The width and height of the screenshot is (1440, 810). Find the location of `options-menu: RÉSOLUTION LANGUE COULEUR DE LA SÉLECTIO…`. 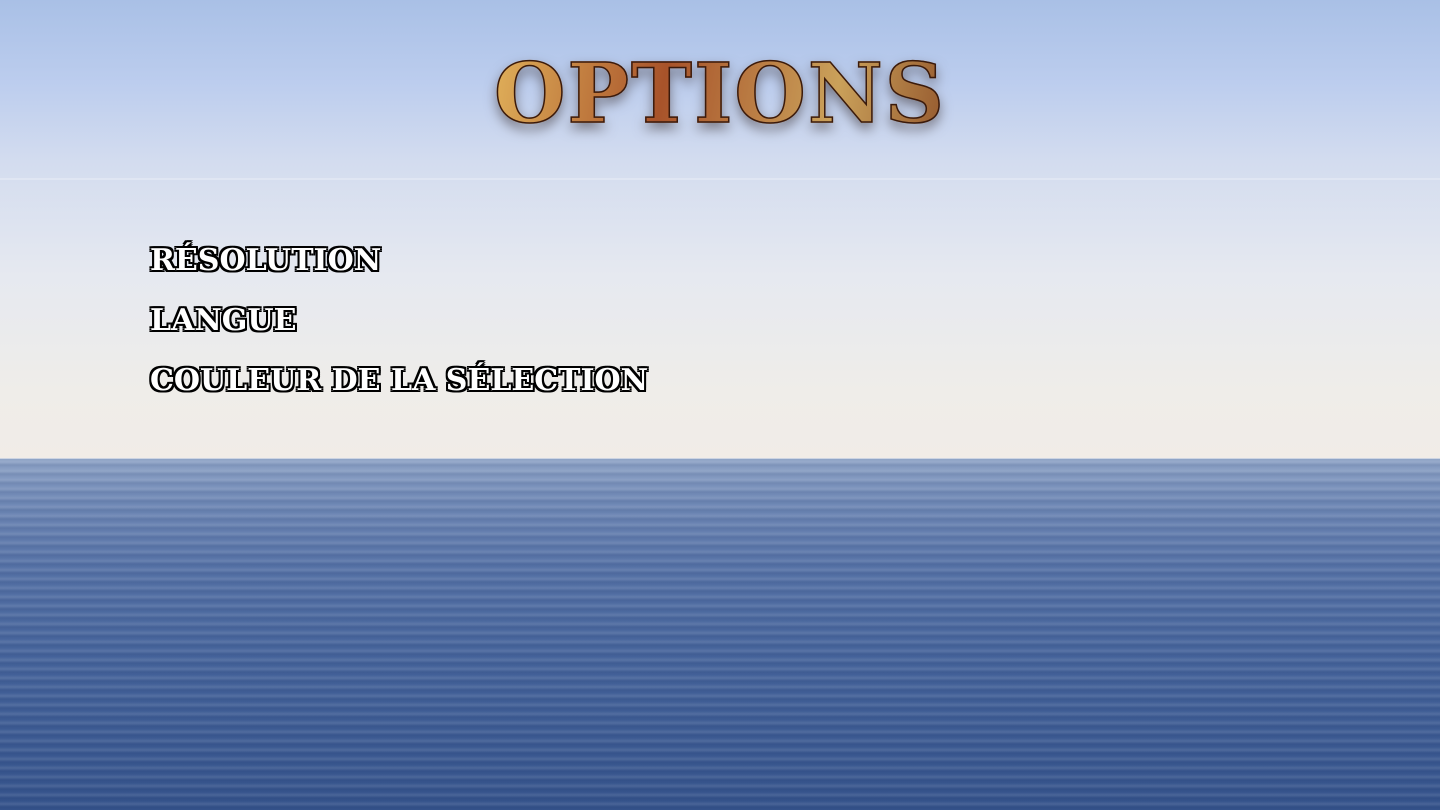

options-menu: RÉSOLUTION LANGUE COULEUR DE LA SÉLECTIO… is located at coordinates (500, 326).